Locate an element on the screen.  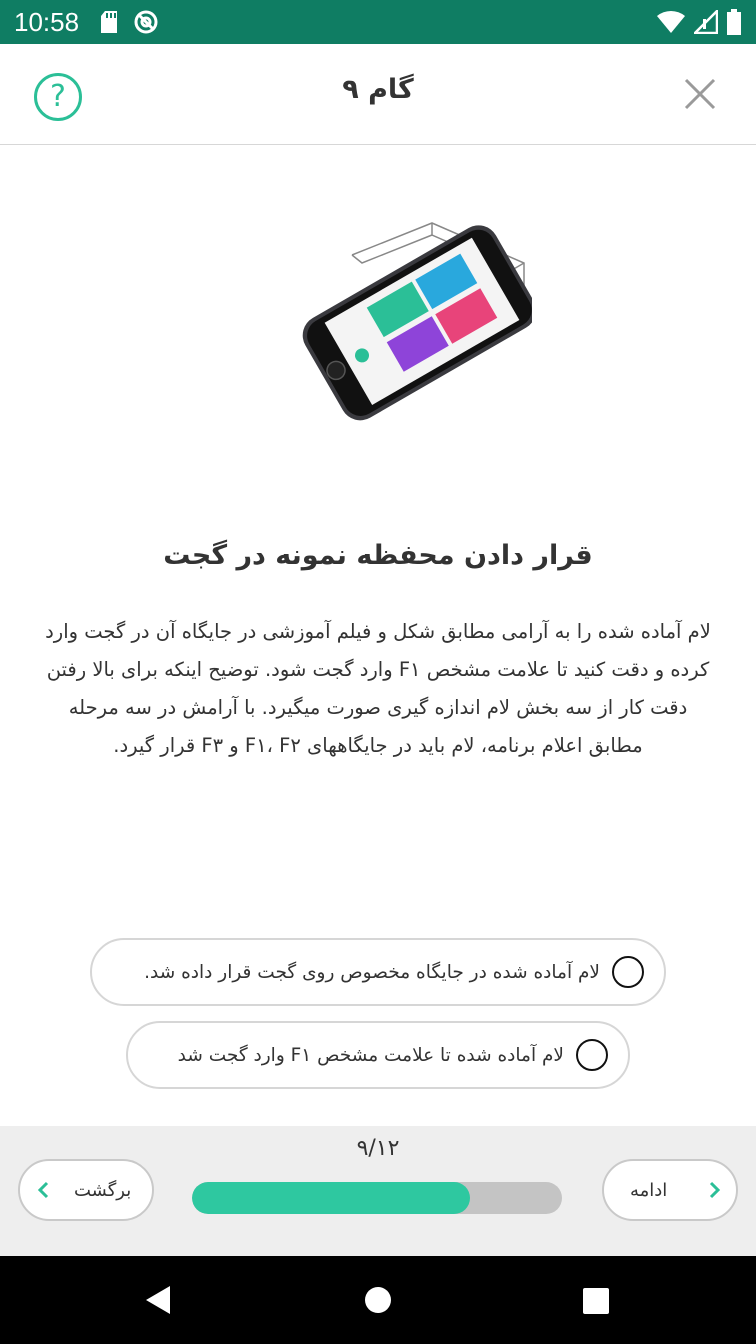
nav-home-icon is located at coordinates (378, 1300).